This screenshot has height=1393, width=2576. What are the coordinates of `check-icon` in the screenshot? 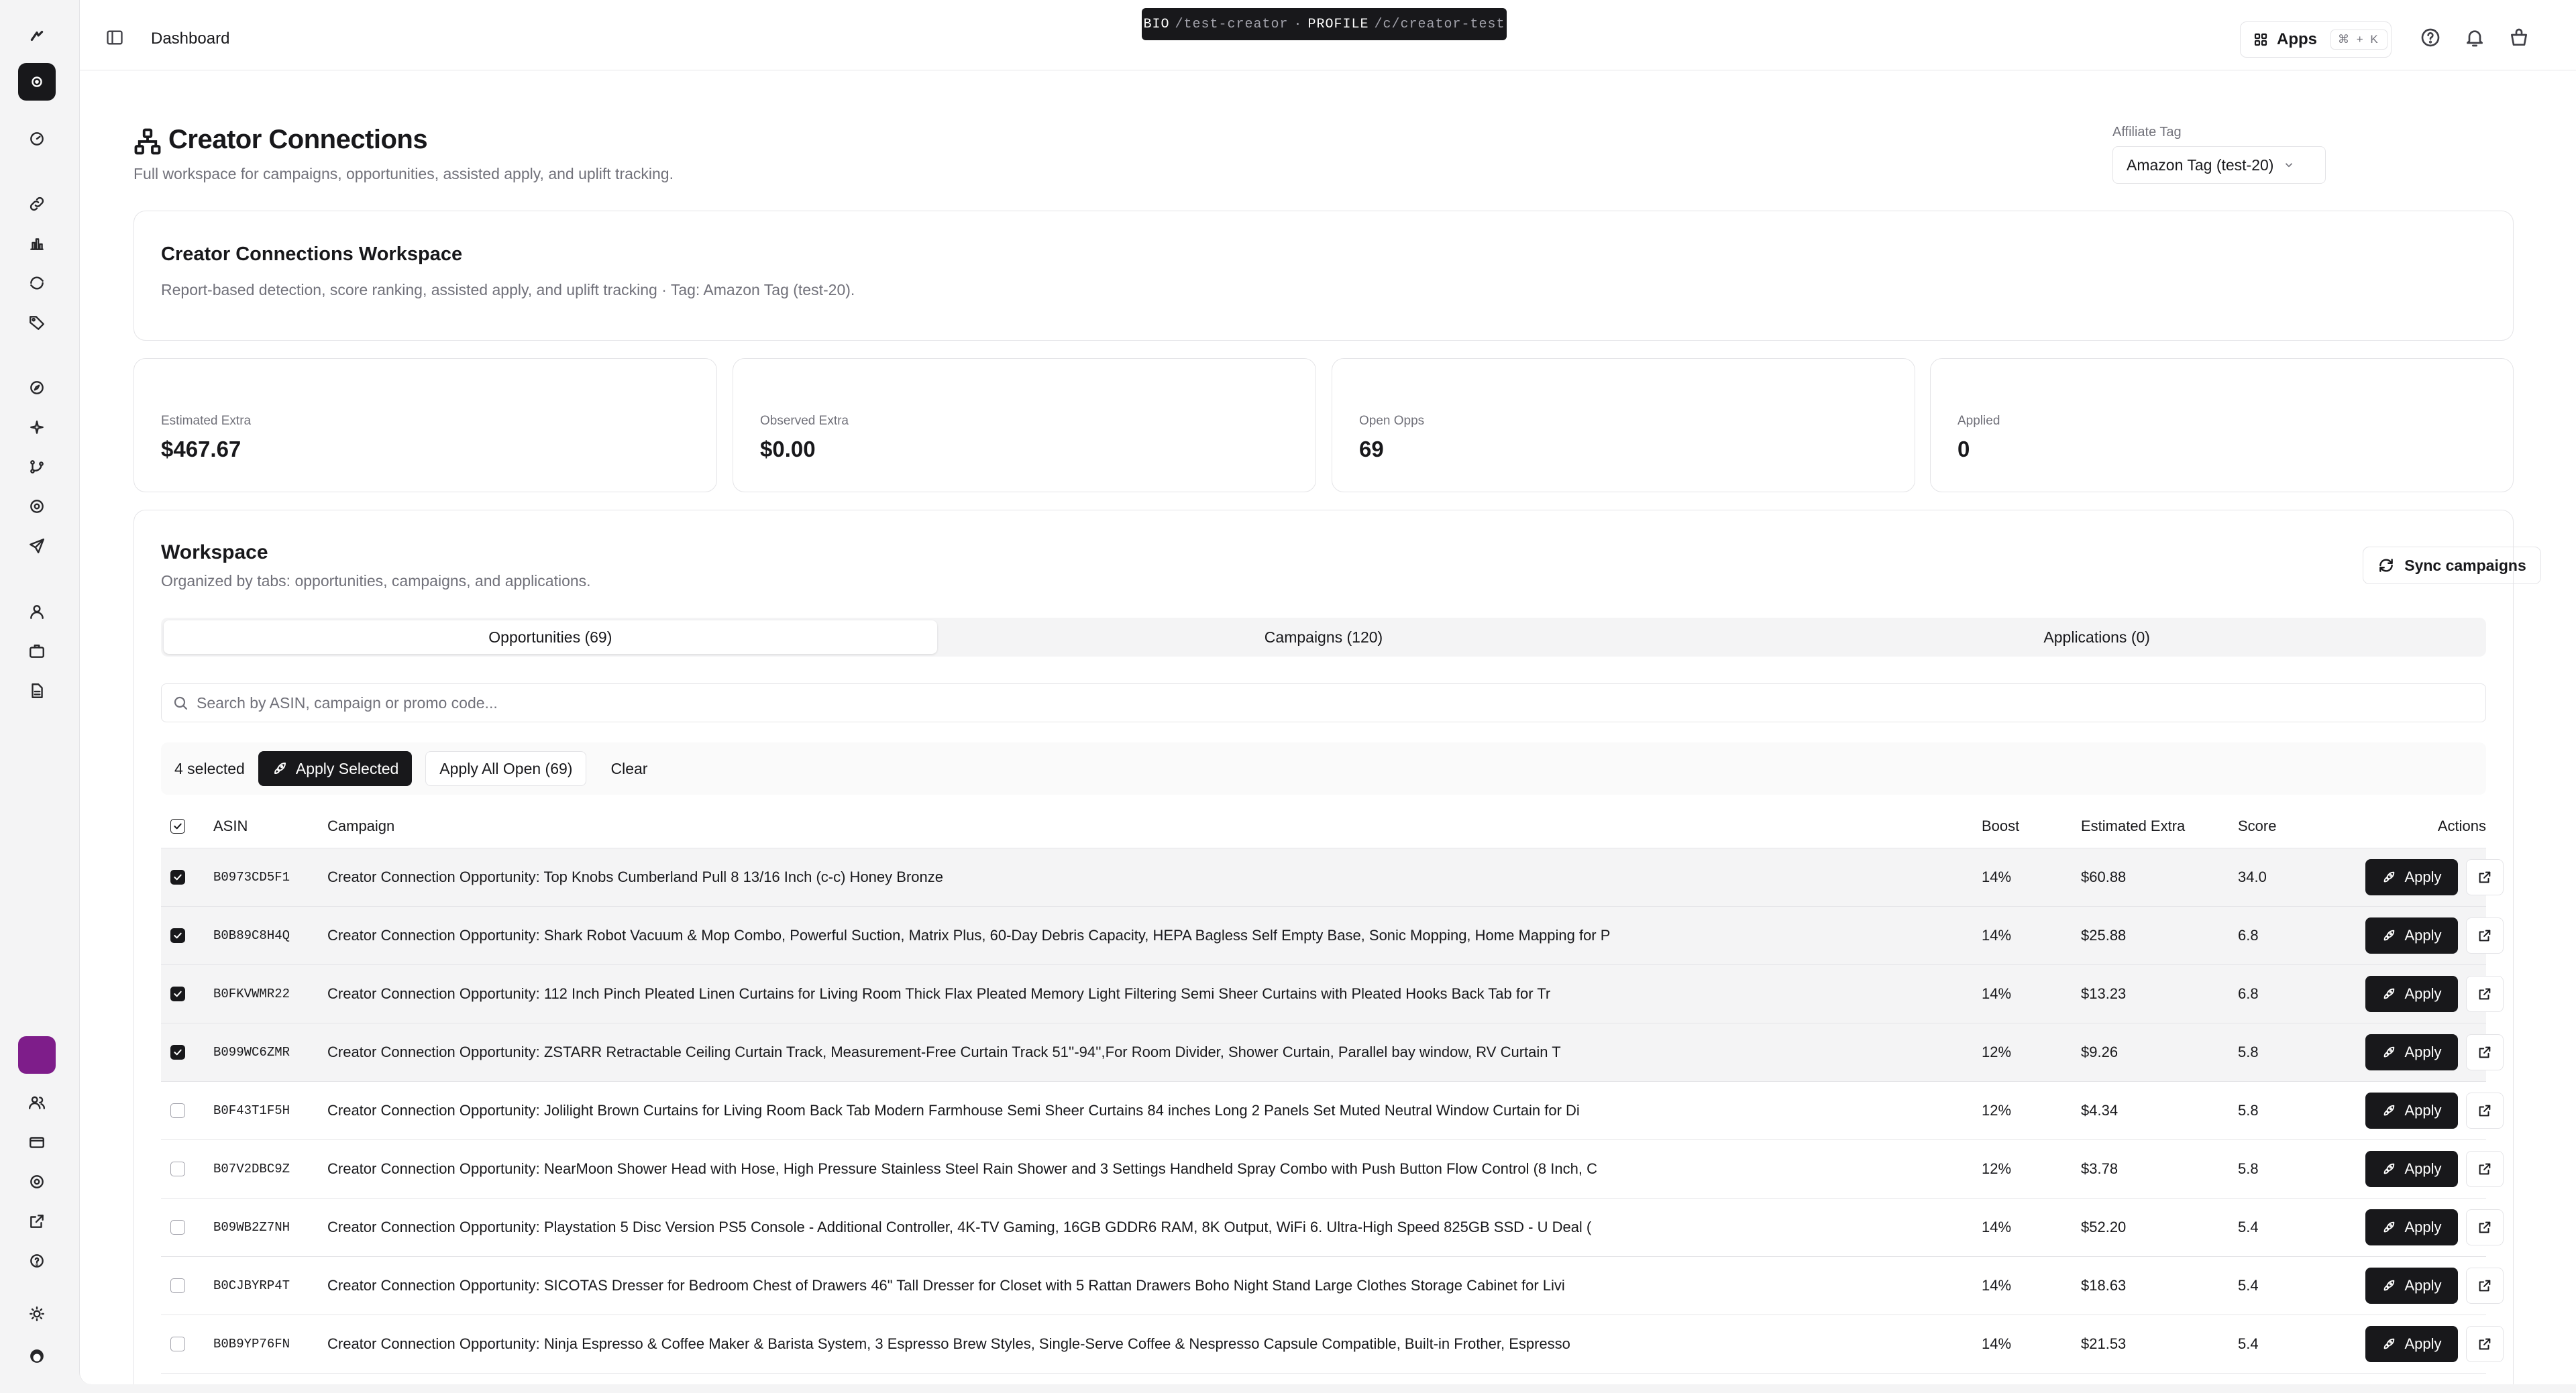 It's located at (178, 826).